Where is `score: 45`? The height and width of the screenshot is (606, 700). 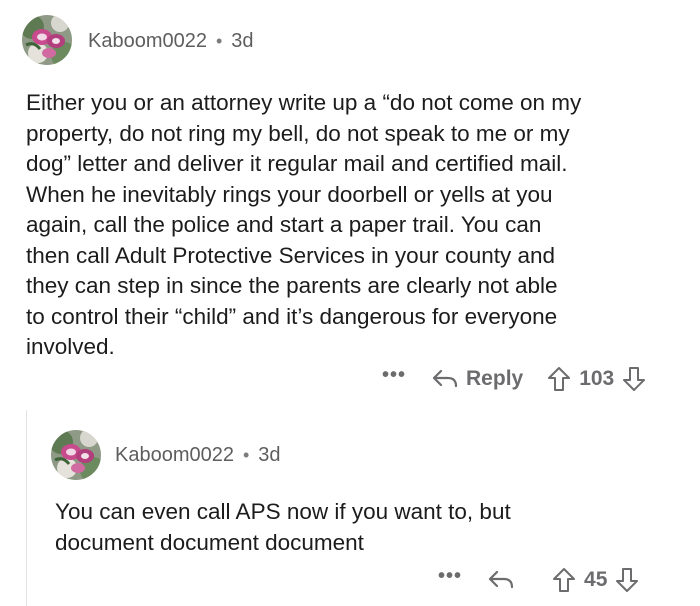 score: 45 is located at coordinates (596, 579).